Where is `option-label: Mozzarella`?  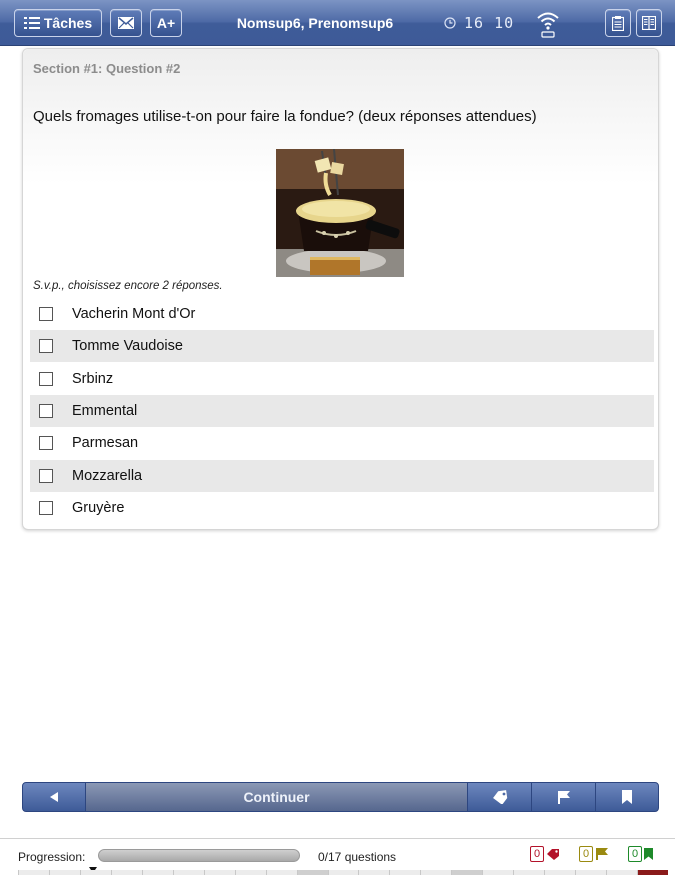
option-label: Mozzarella is located at coordinates (107, 476).